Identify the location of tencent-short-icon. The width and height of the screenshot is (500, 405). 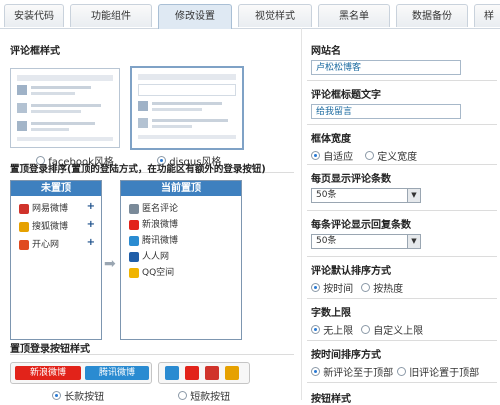
(172, 373).